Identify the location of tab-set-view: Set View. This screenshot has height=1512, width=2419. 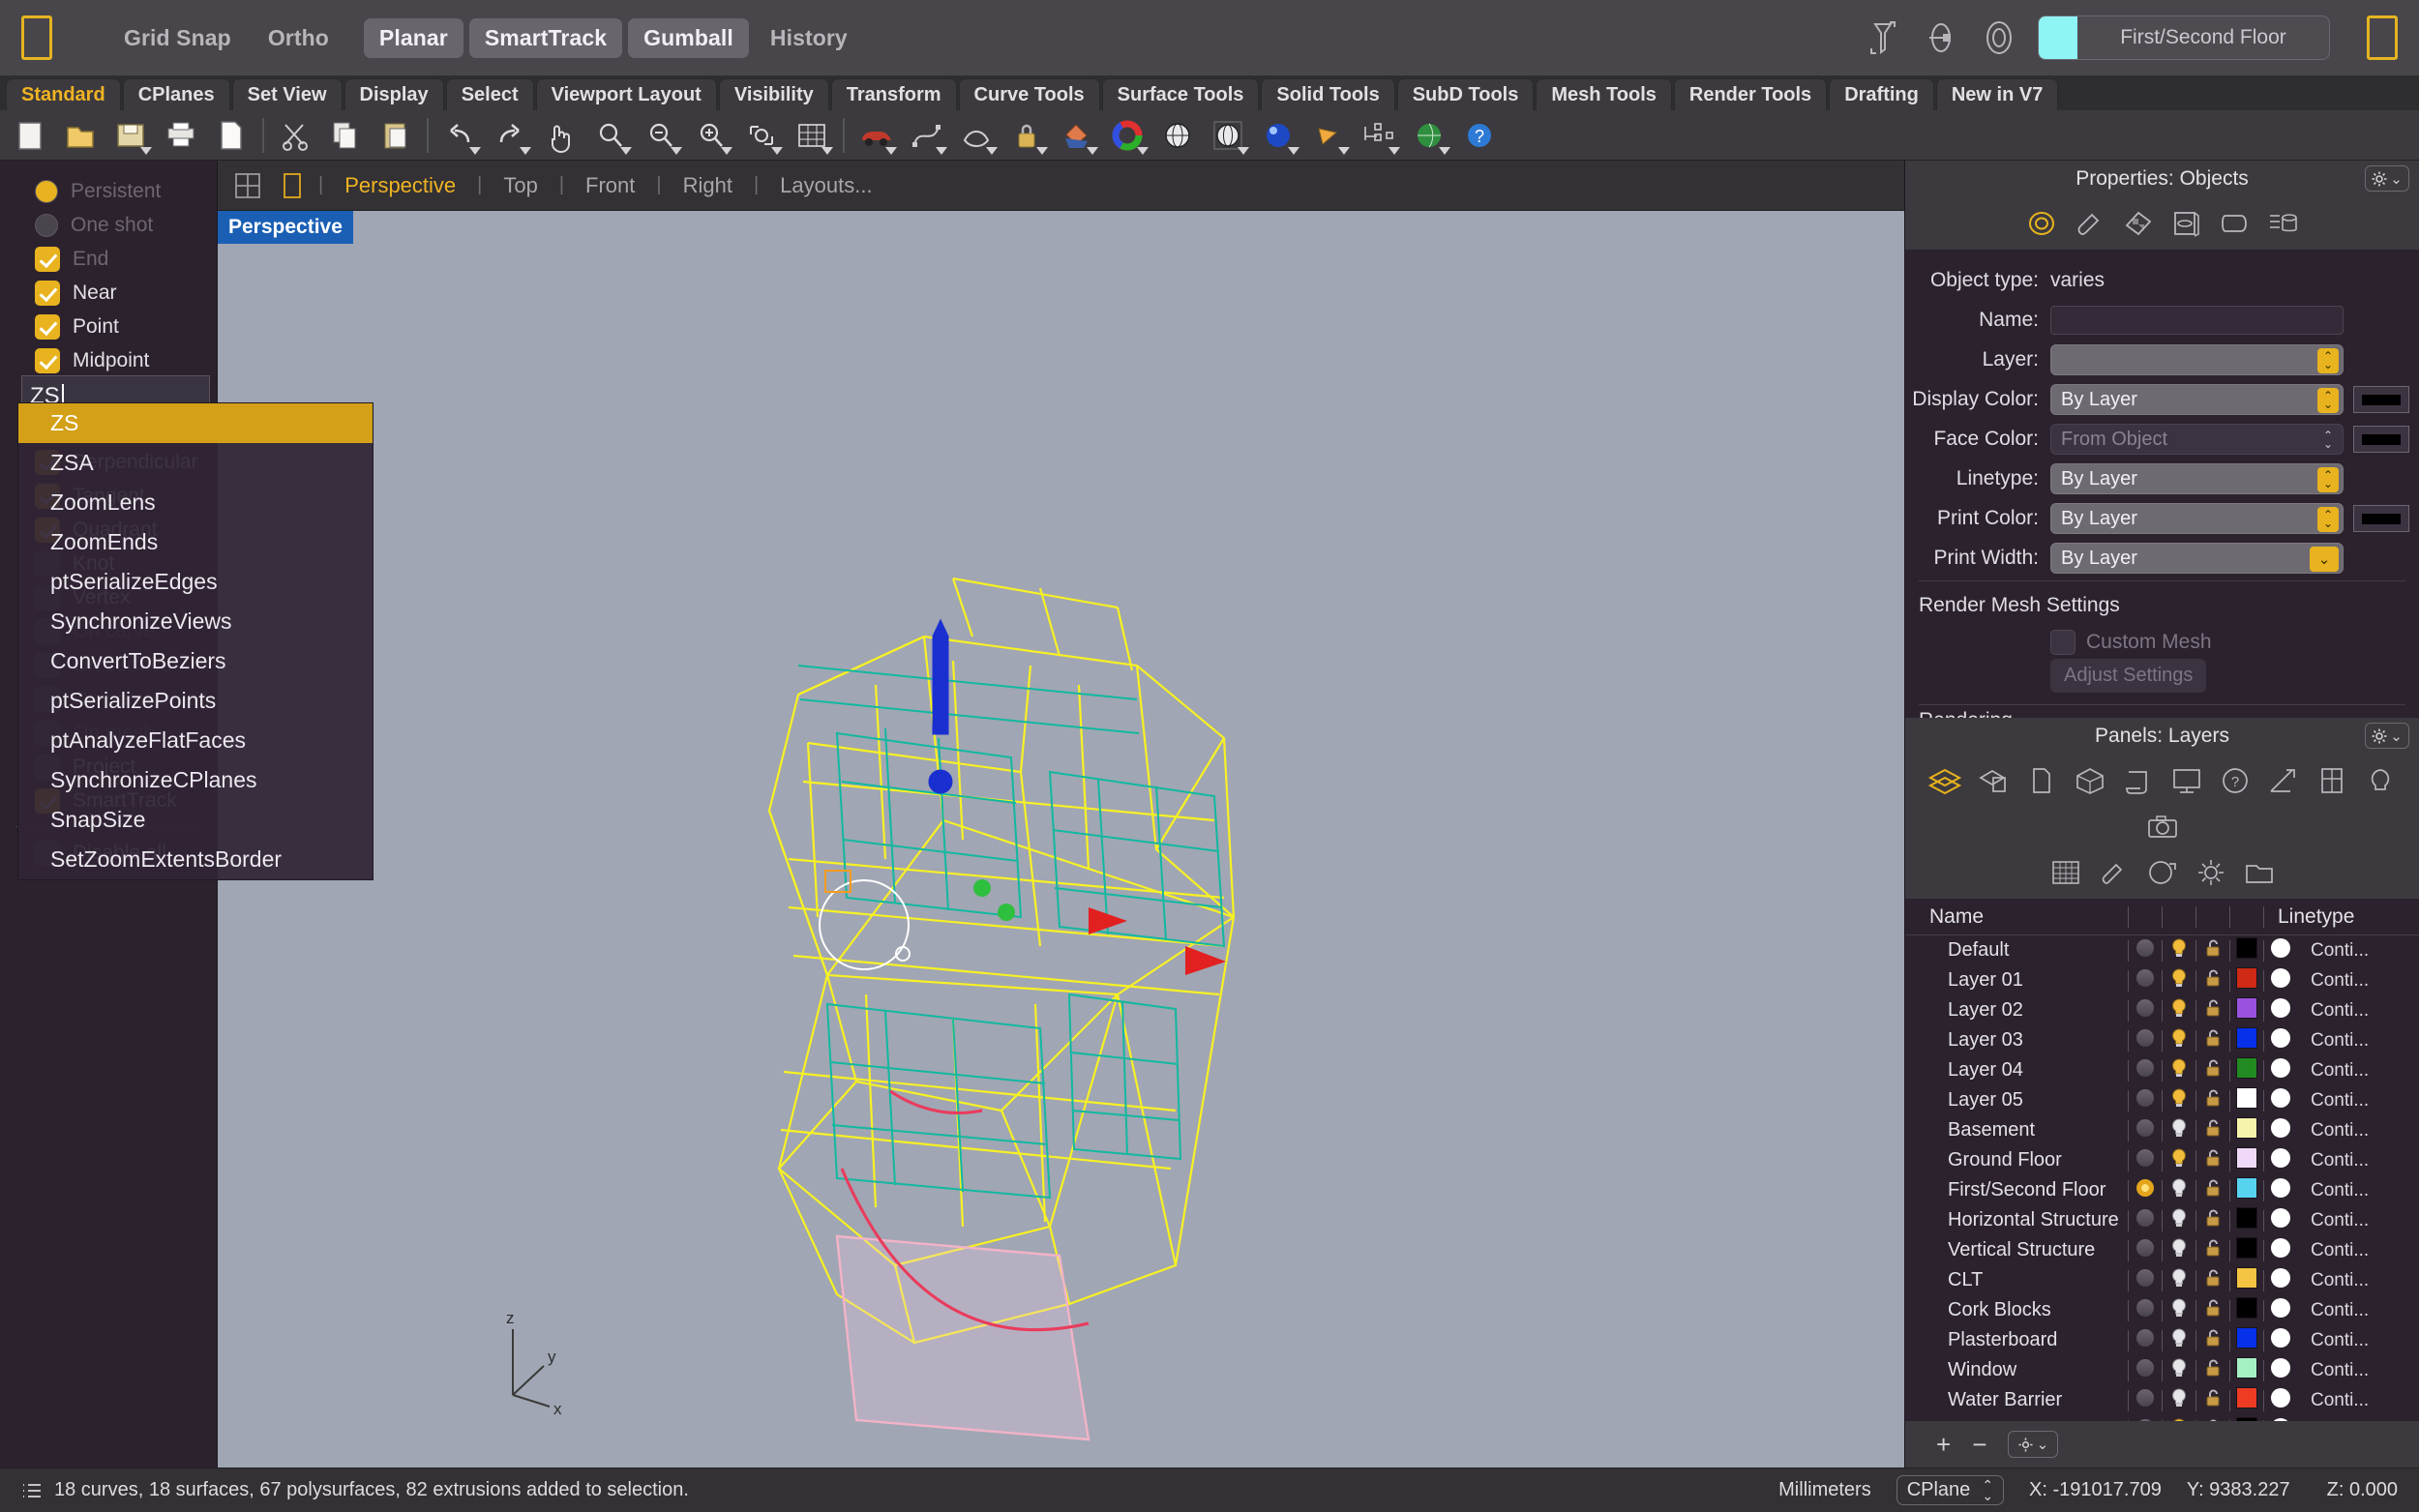
(287, 94).